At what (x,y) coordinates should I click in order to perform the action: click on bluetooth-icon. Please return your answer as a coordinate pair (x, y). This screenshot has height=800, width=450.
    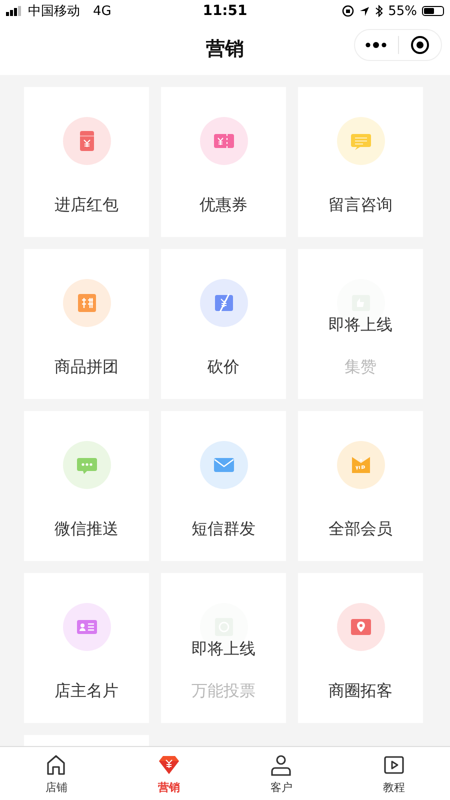
    Looking at the image, I should click on (379, 11).